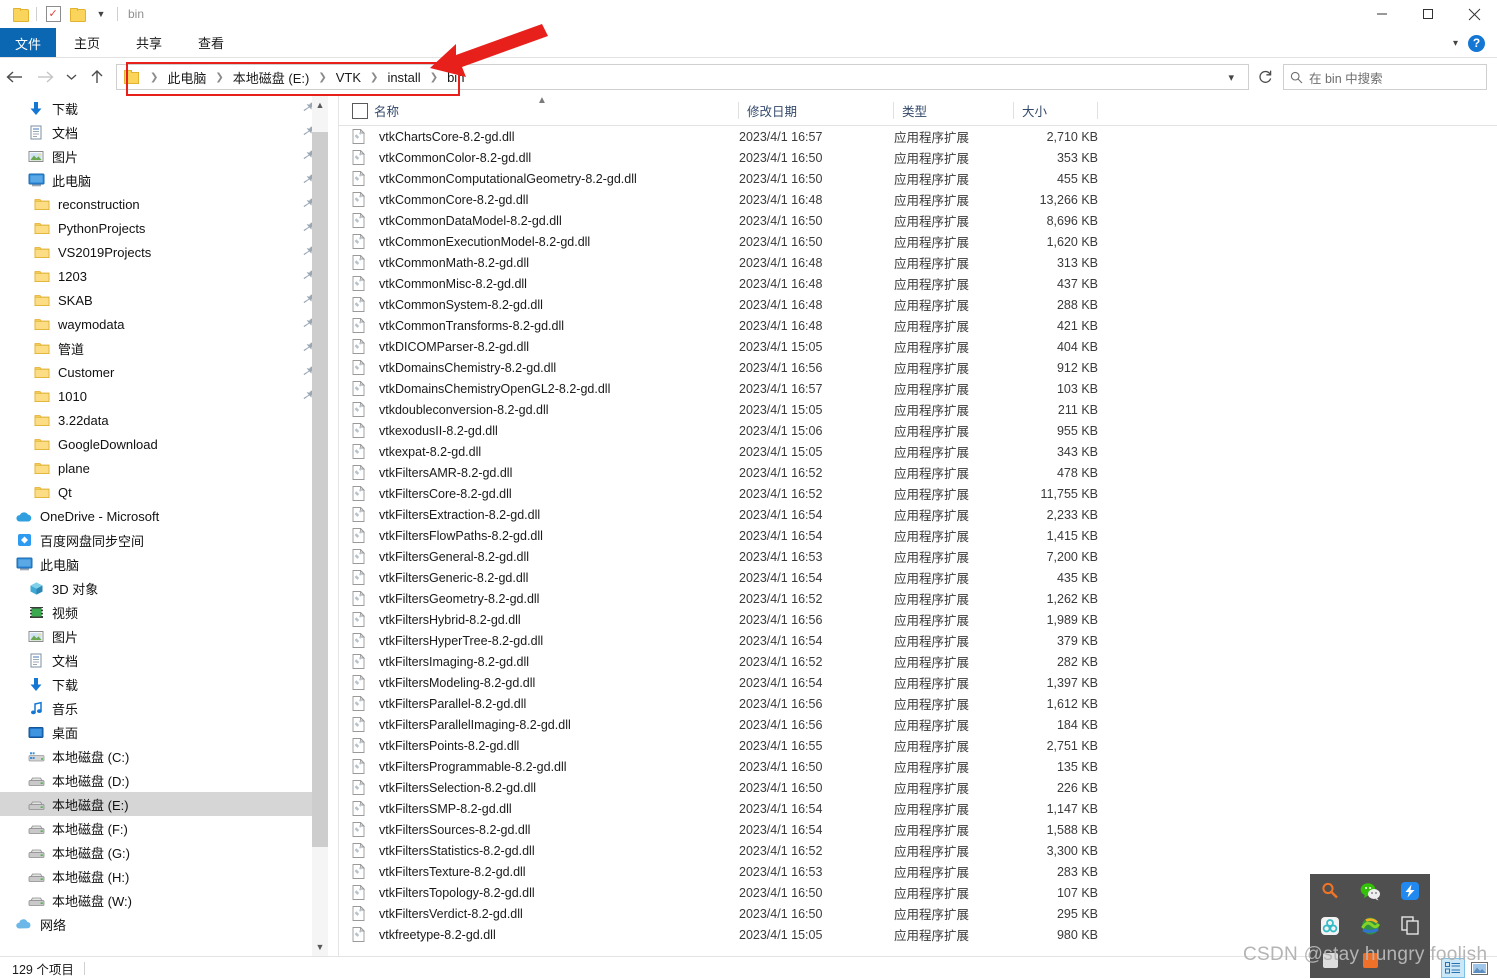 The width and height of the screenshot is (1497, 979). What do you see at coordinates (161, 900) in the screenshot?
I see `sidebar-item: 本地磁盘 (W:)` at bounding box center [161, 900].